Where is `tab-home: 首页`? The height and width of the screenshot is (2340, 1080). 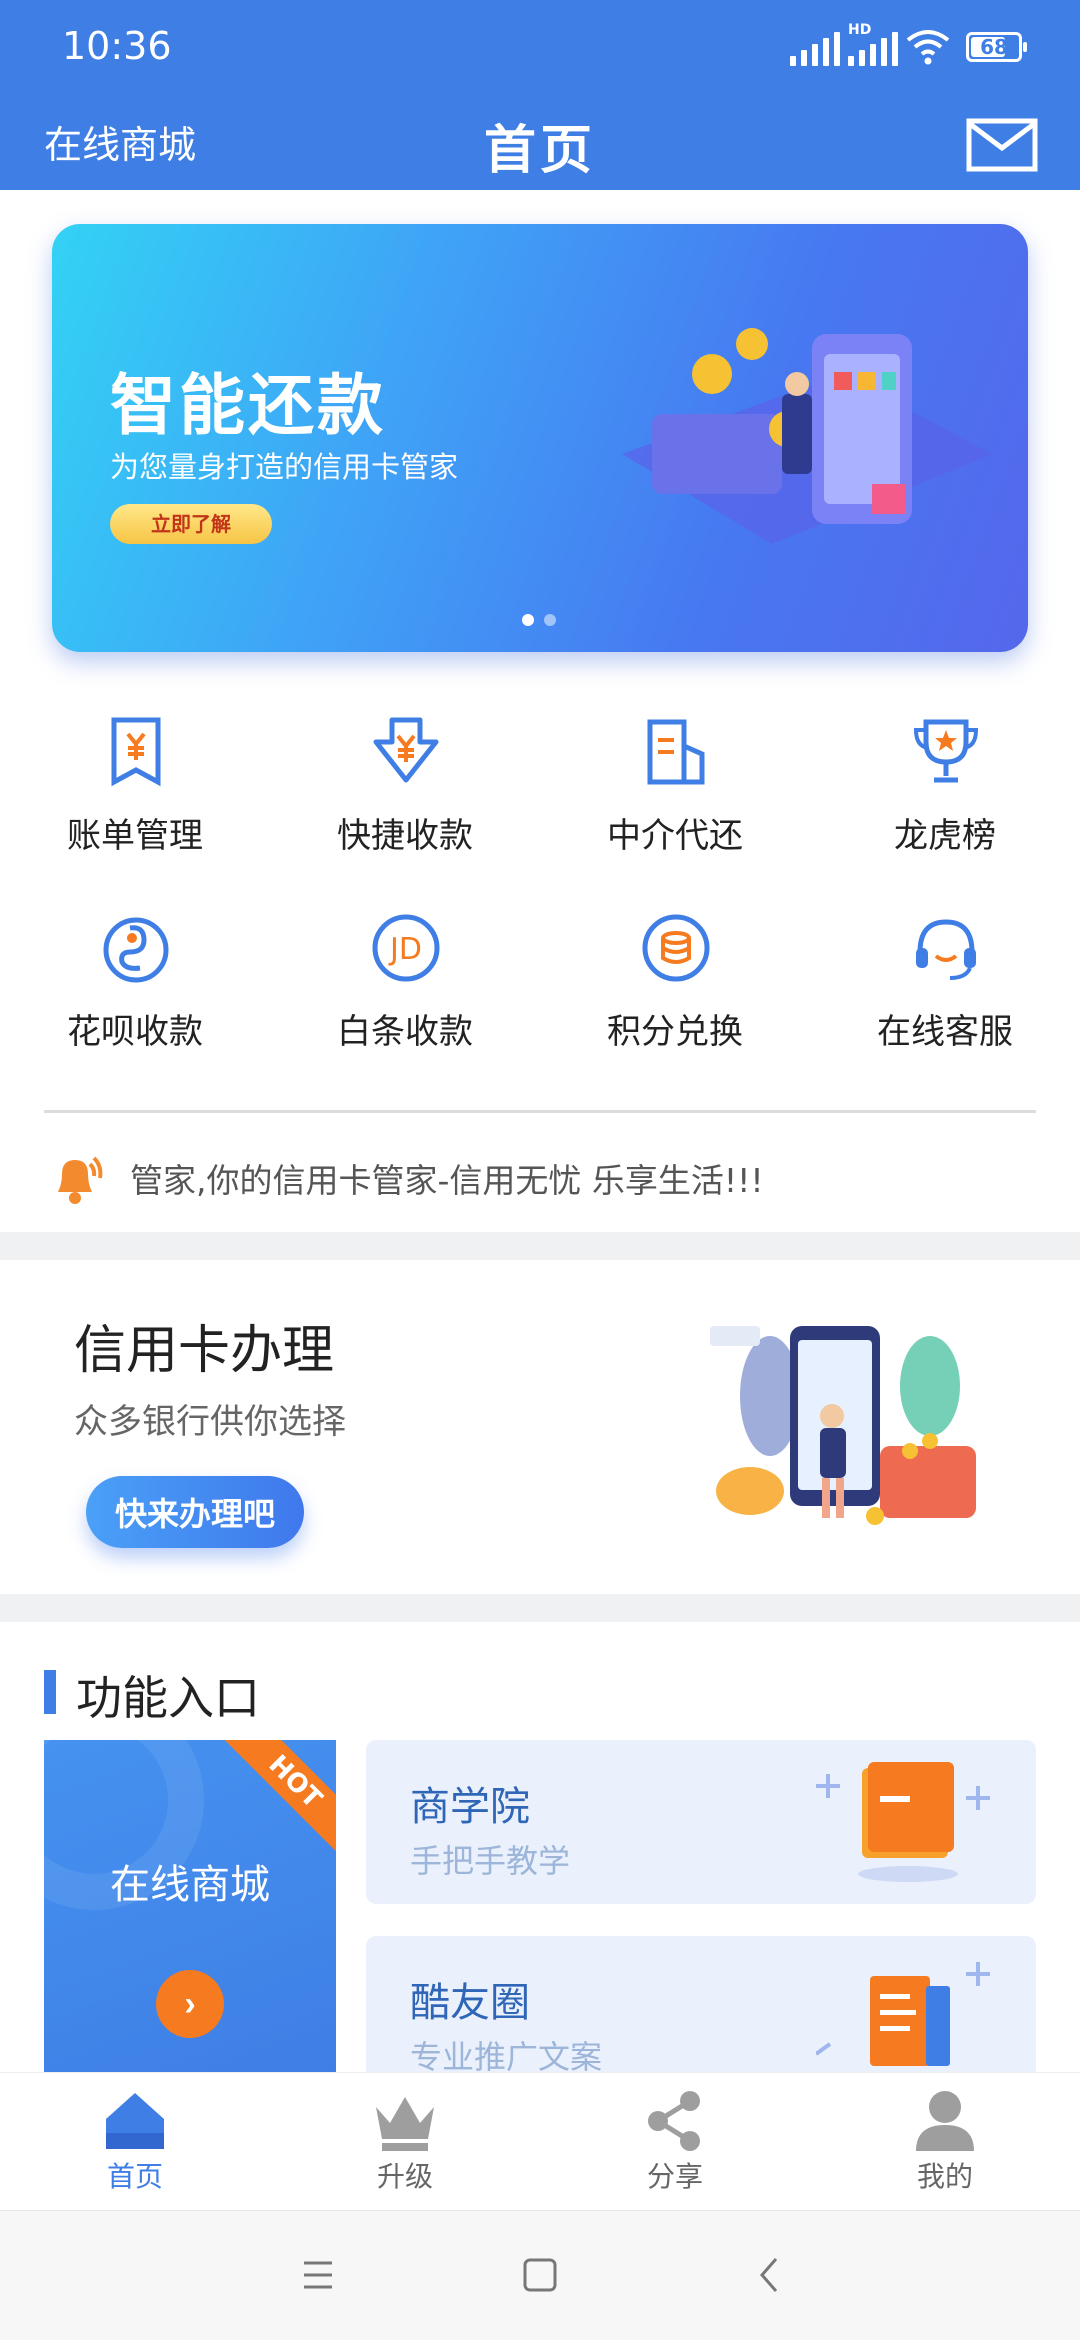
tab-home: 首页 is located at coordinates (135, 2142).